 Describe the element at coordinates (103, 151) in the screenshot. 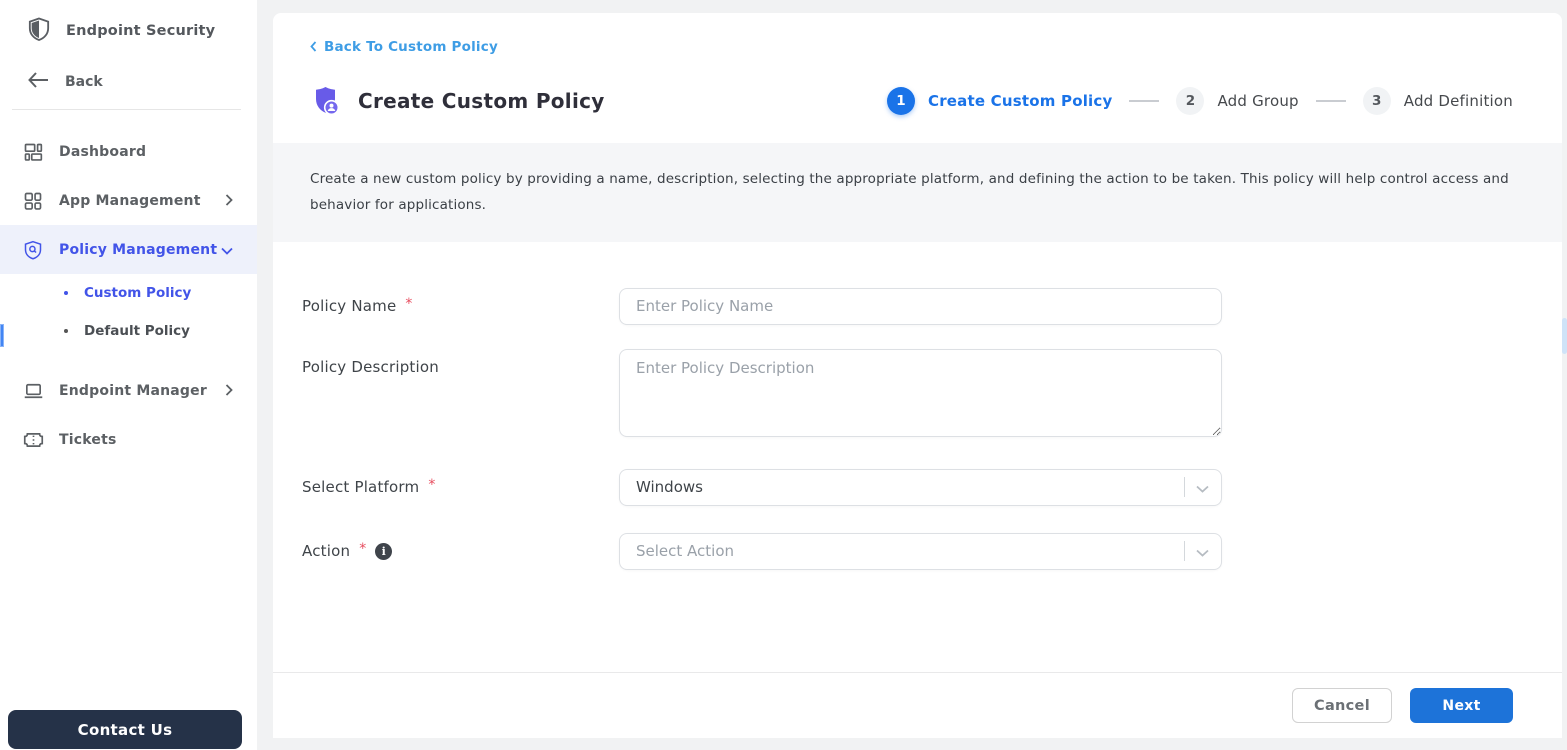

I see `sidebar-item-label: Dashboard` at that location.